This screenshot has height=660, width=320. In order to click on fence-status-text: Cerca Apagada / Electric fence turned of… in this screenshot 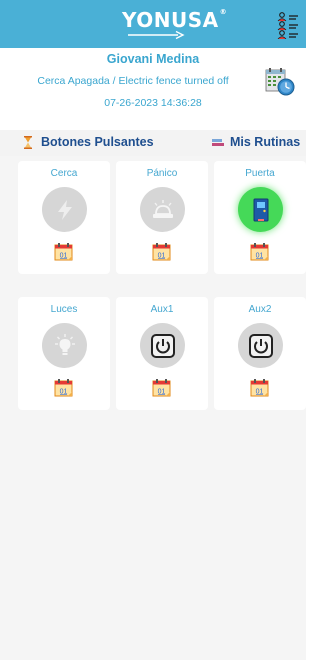, I will do `click(133, 81)`.